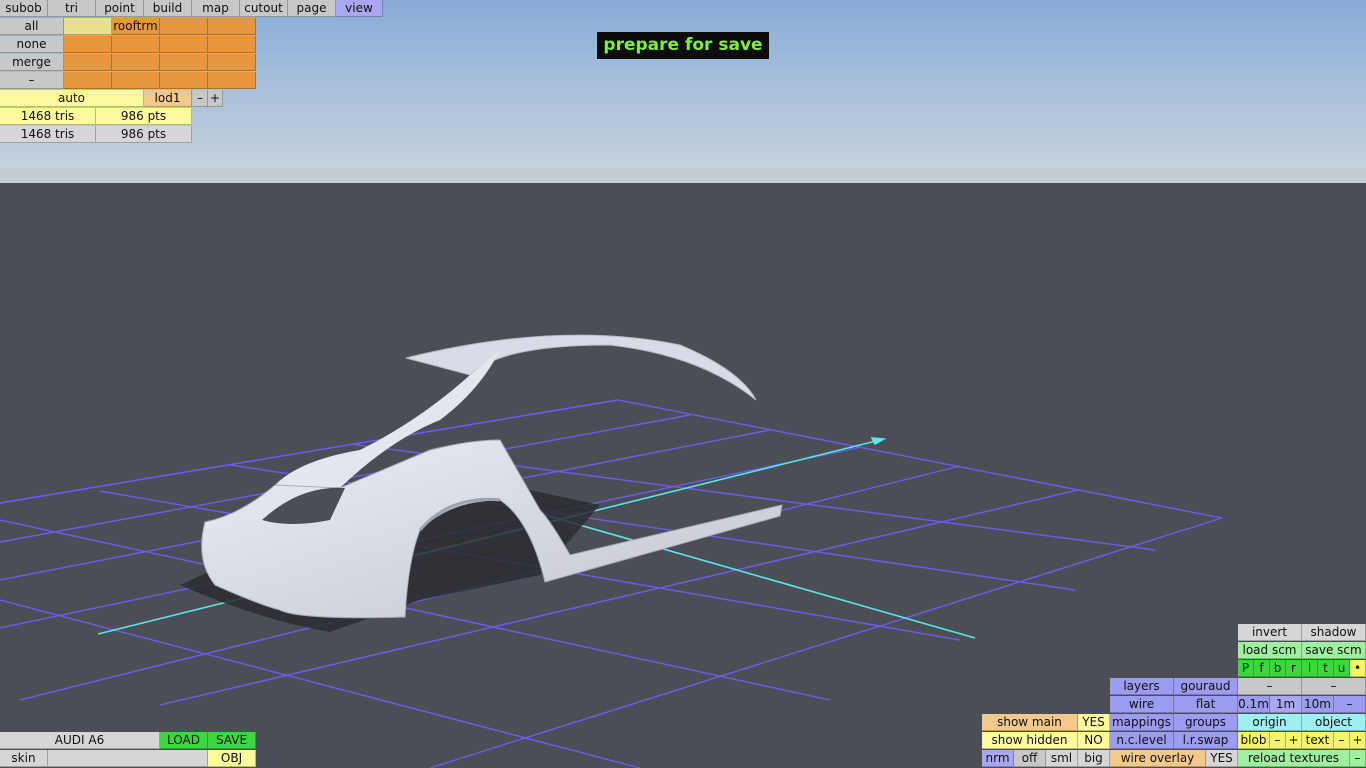 The height and width of the screenshot is (768, 1366). I want to click on stat-pts-total: 986 pts, so click(144, 134).